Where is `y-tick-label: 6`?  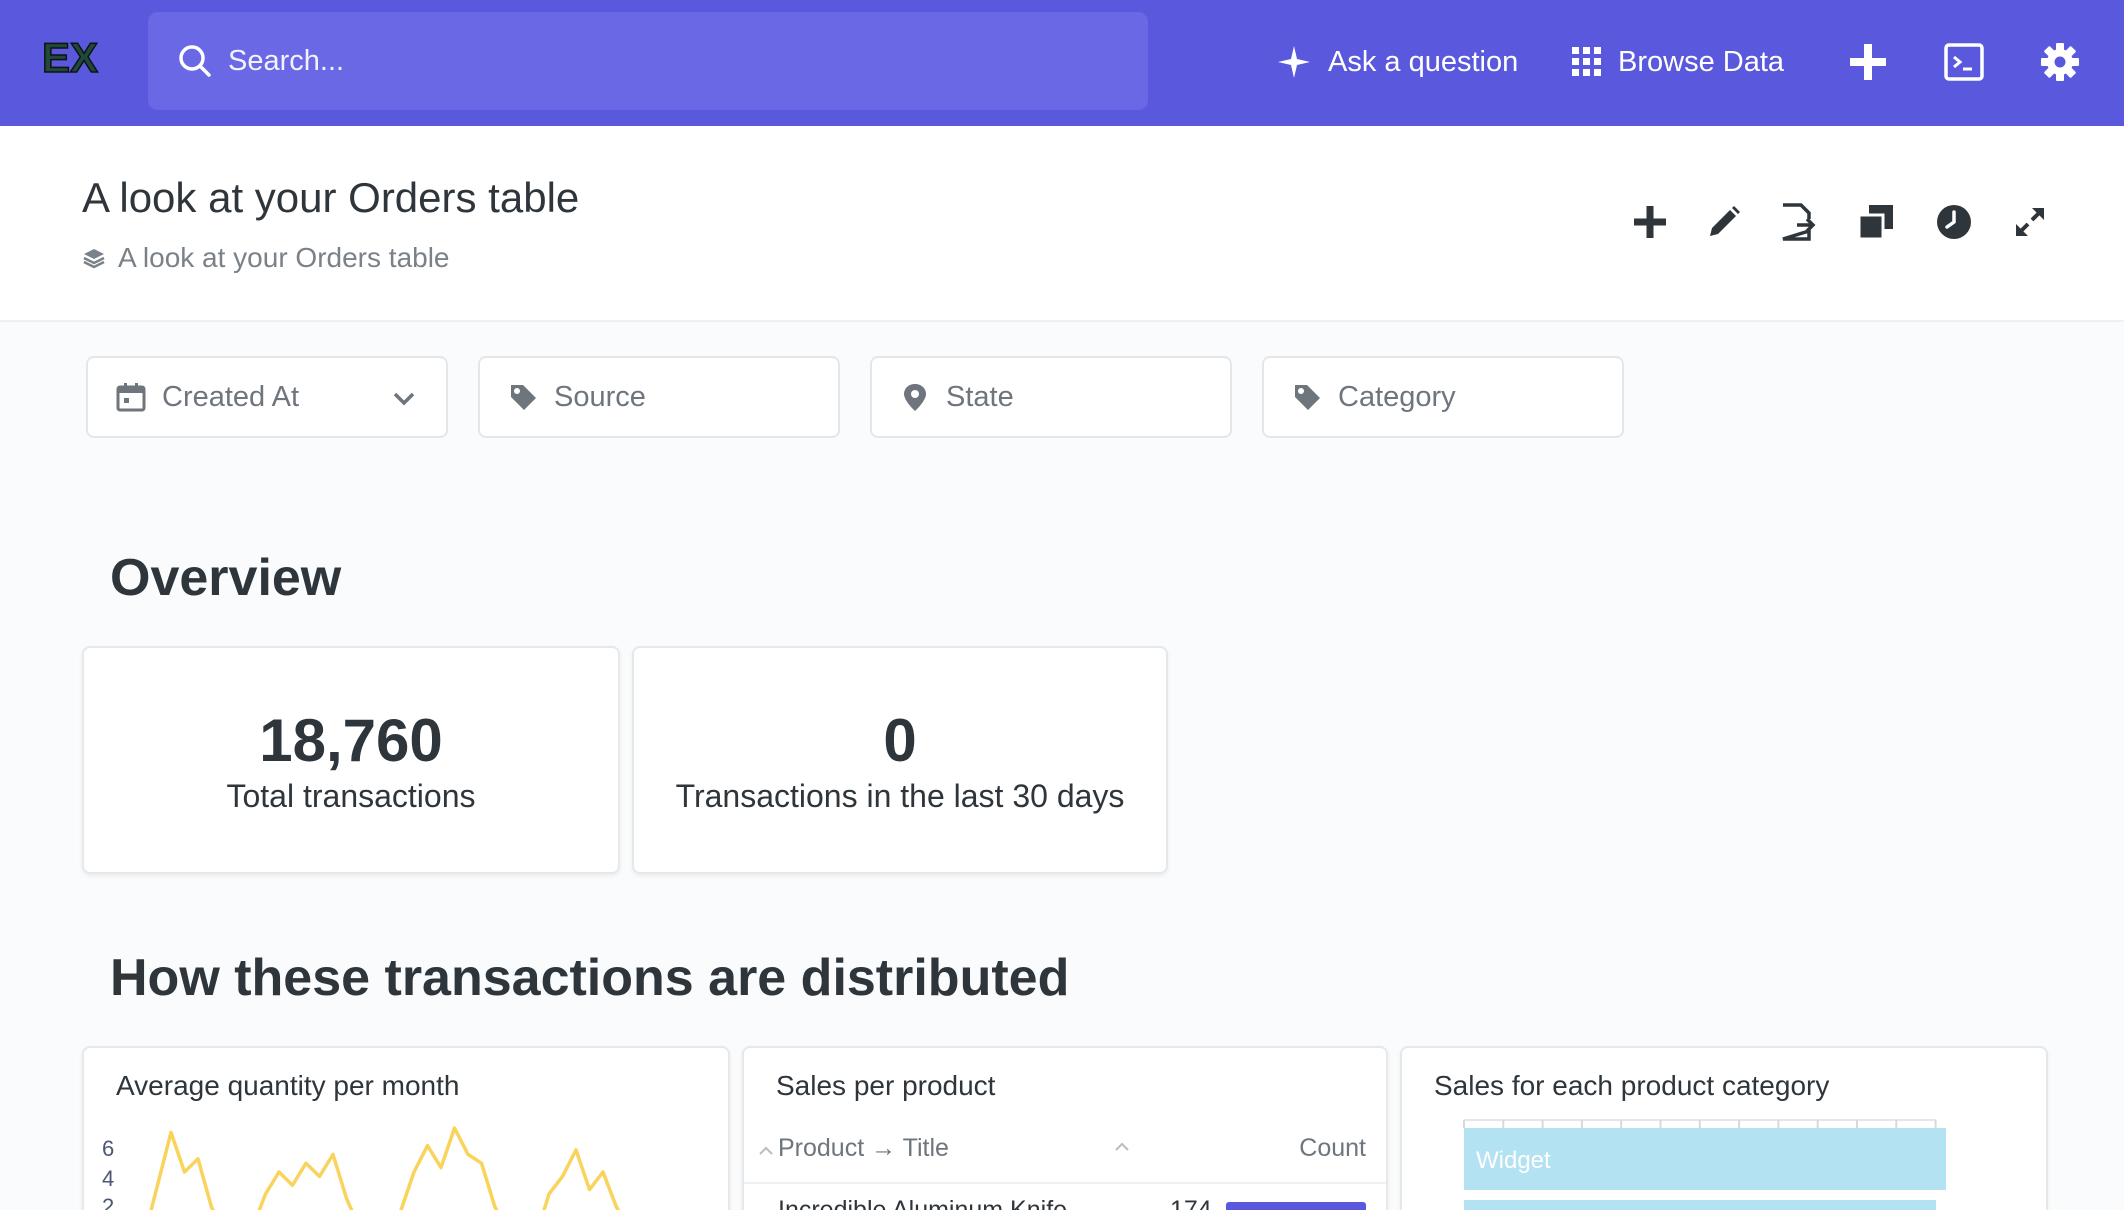
y-tick-label: 6 is located at coordinates (108, 1148).